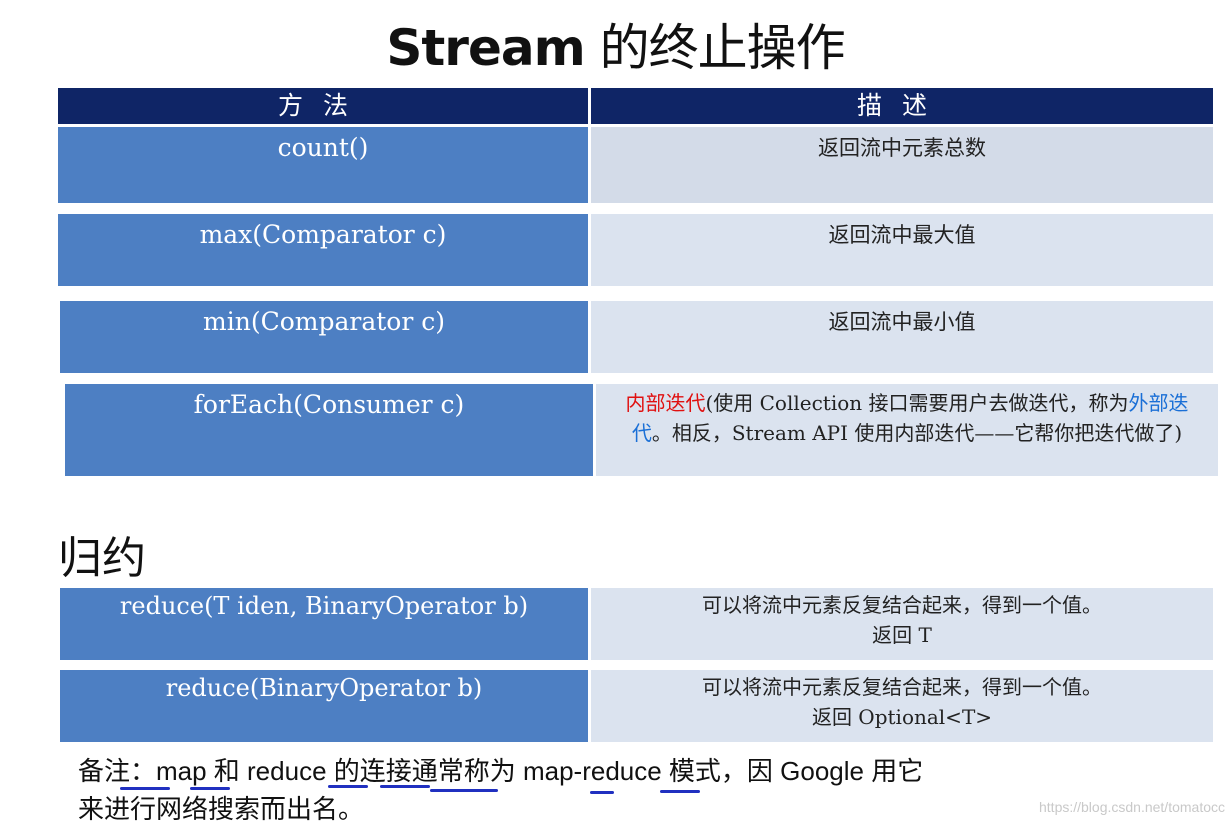 Image resolution: width=1231 pixels, height=825 pixels. Describe the element at coordinates (323, 106) in the screenshot. I see `header-method: 方法` at that location.